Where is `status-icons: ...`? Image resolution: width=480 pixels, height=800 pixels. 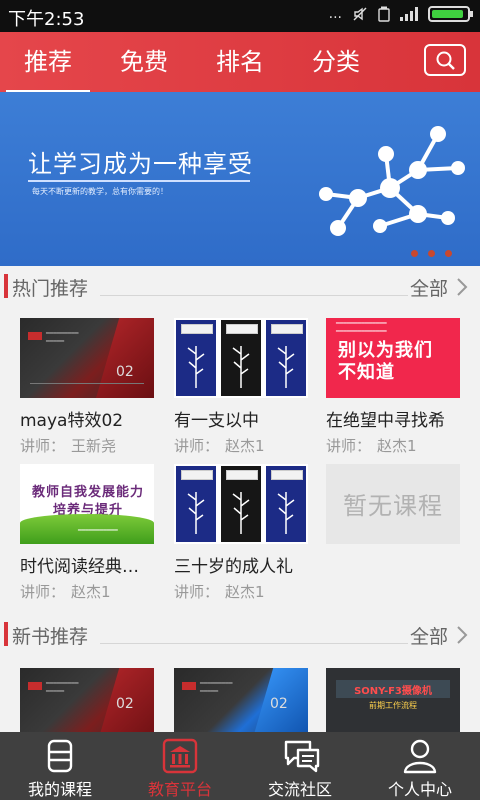
status-icons: ... is located at coordinates (400, 14).